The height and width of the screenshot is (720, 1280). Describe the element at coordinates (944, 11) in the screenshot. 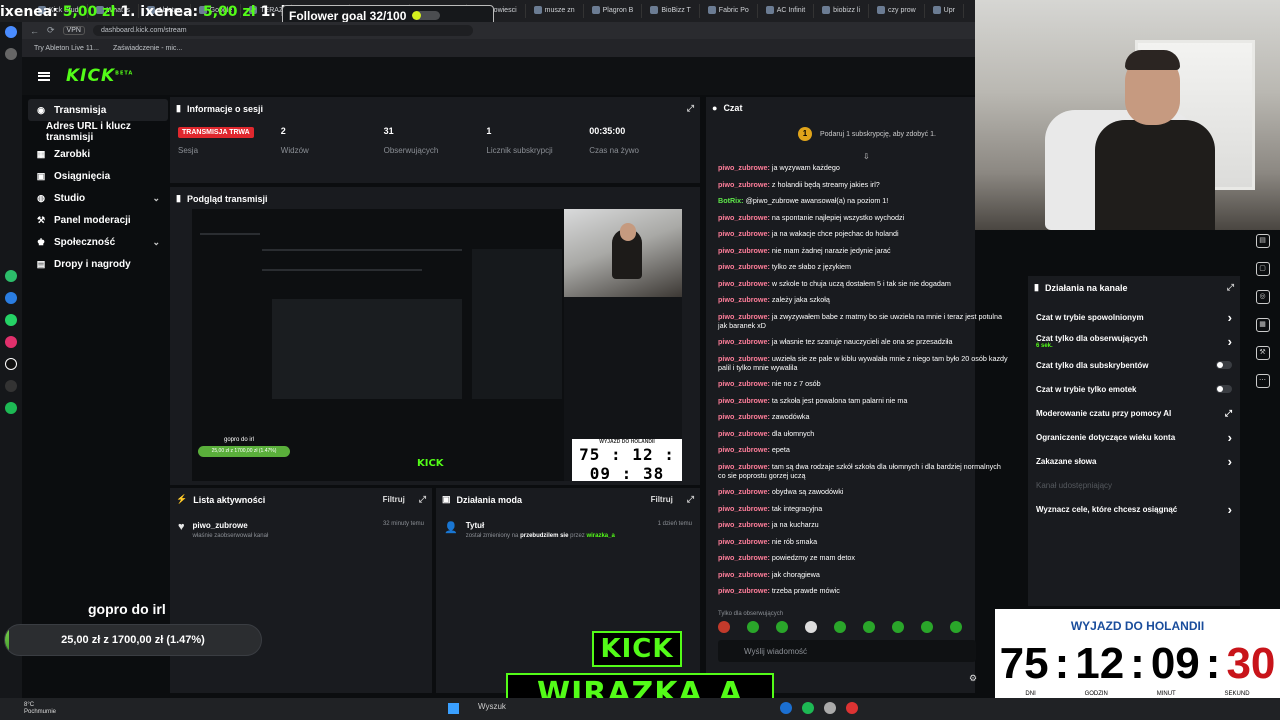

I see `browser-tab: Upr` at that location.